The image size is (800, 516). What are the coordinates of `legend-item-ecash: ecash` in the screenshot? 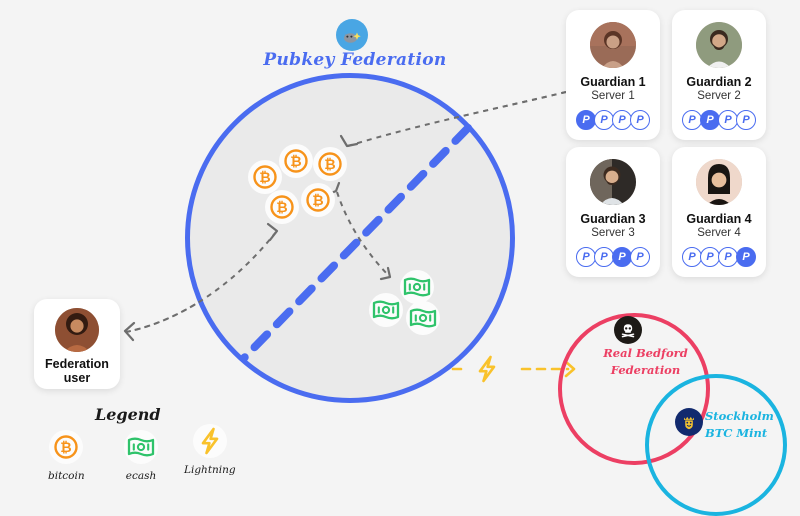 It's located at (141, 456).